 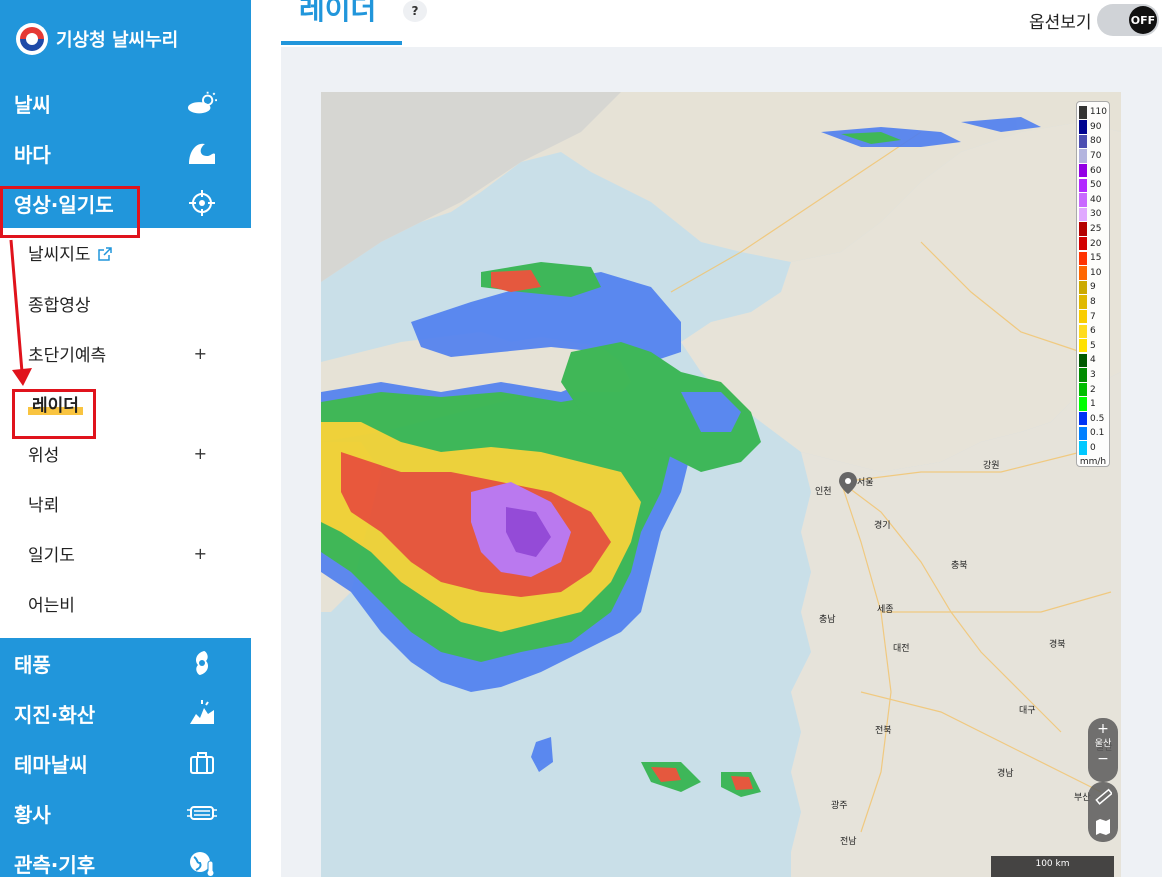 What do you see at coordinates (839, 805) in the screenshot?
I see `svg-text: 광주` at bounding box center [839, 805].